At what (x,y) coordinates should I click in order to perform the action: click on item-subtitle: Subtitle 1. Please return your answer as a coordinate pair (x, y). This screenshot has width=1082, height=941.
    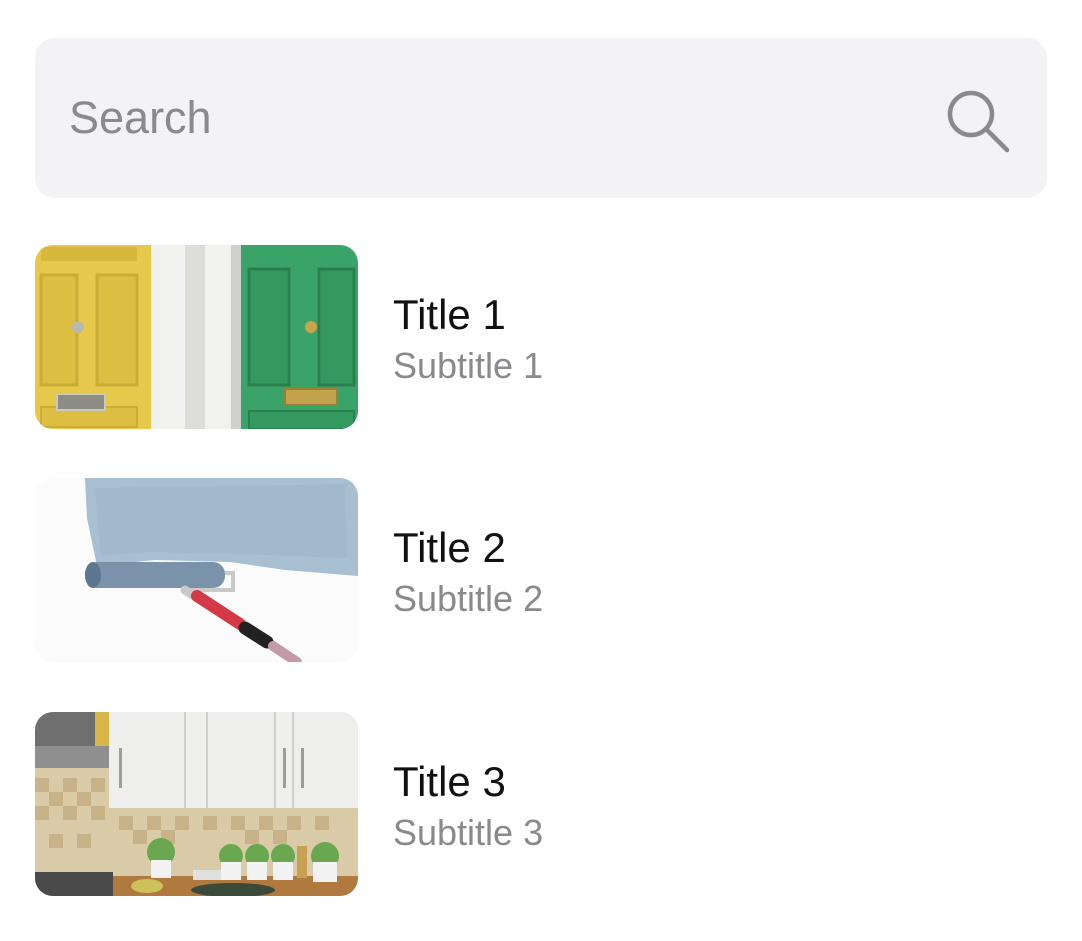
    Looking at the image, I should click on (468, 365).